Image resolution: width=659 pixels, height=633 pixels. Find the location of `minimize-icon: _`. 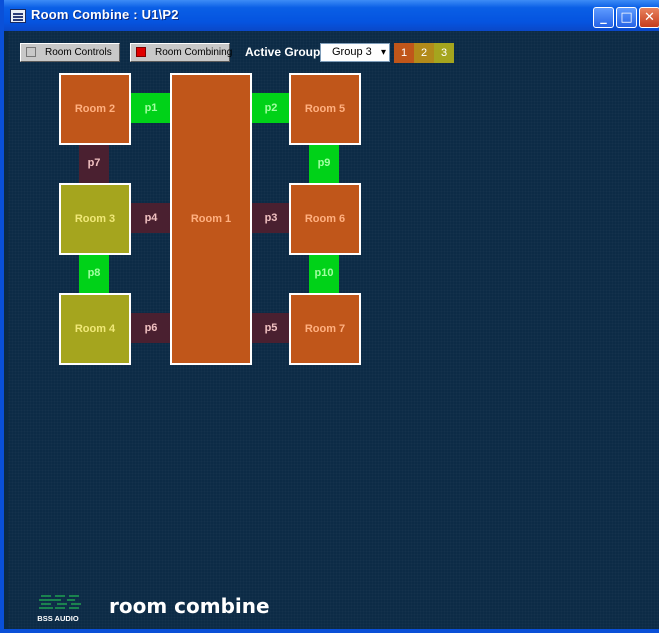

minimize-icon: _ is located at coordinates (603, 17).